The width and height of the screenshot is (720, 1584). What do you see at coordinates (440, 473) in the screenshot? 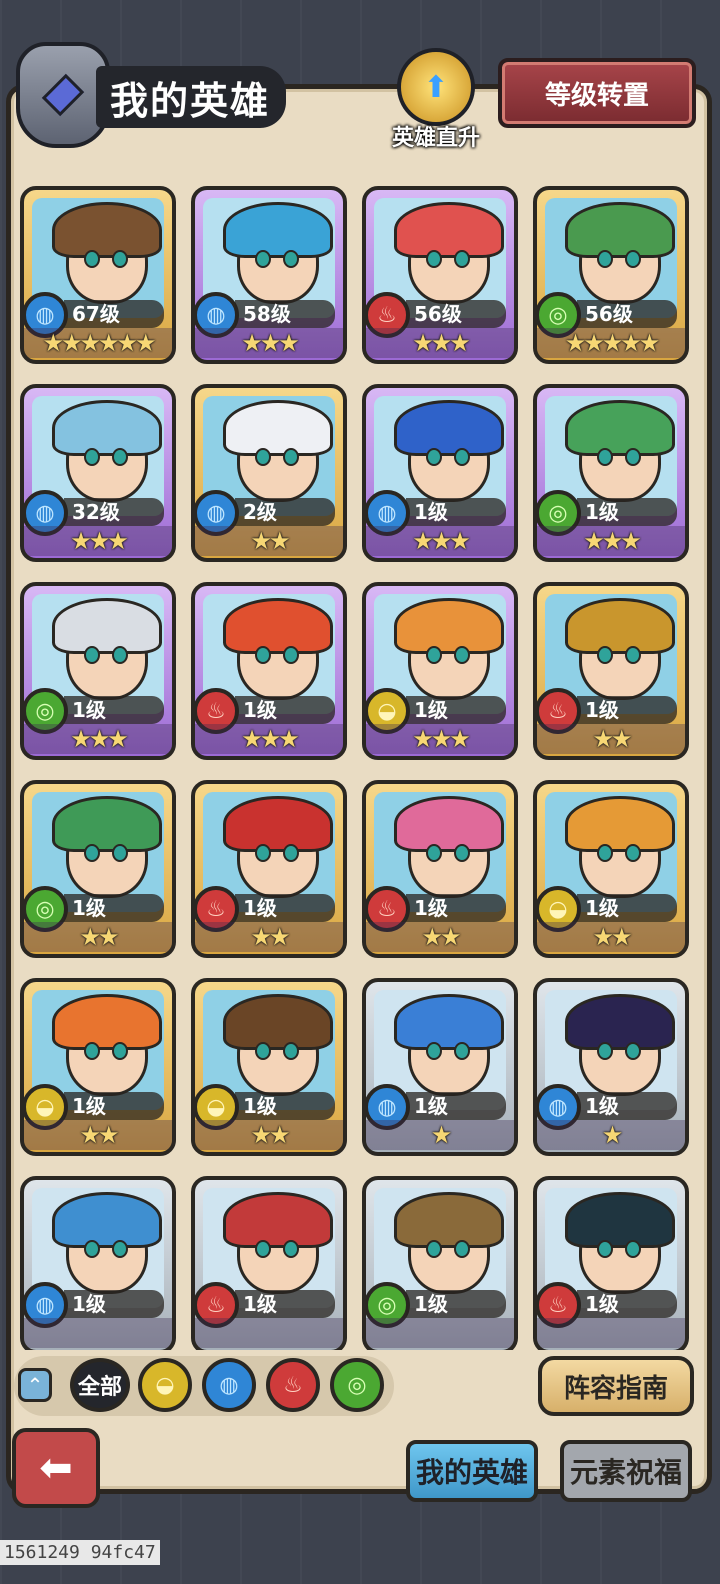
I see `hero-card: ◍ 1级 ★★★` at bounding box center [440, 473].